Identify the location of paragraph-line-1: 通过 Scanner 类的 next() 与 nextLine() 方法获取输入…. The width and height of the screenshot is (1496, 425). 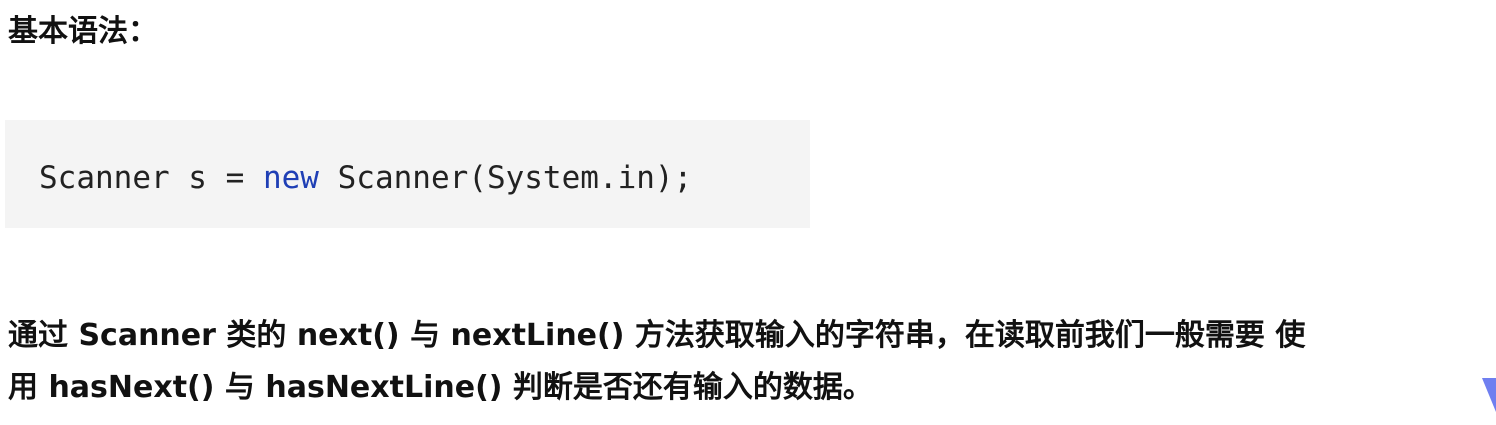
(657, 335).